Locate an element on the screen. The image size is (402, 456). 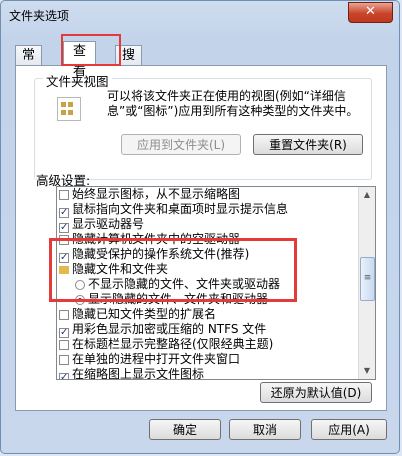
list-item-label: 始终显示图标，从不显示缩略图 is located at coordinates (156, 194).